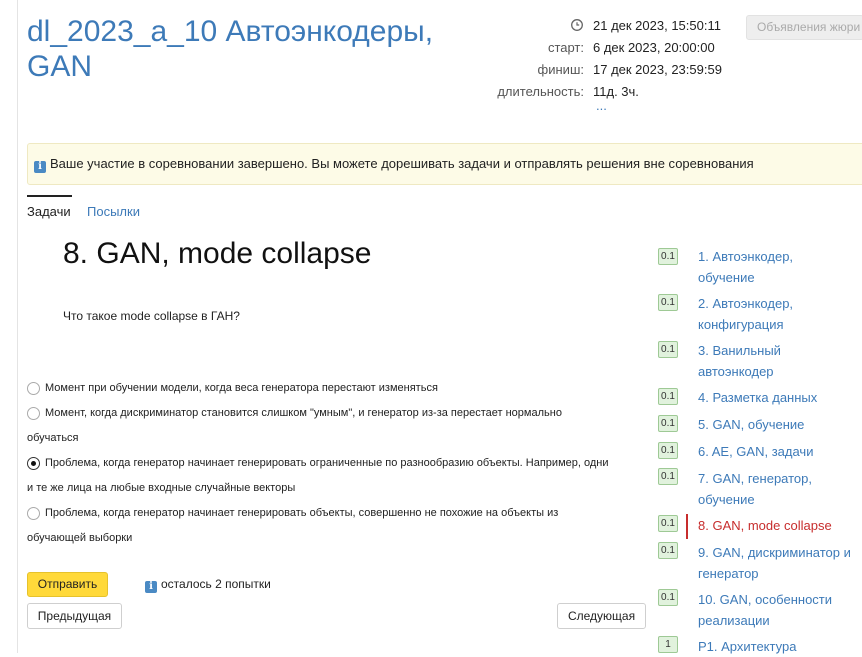  Describe the element at coordinates (67, 584) in the screenshot. I see `submit-button: Отправить` at that location.